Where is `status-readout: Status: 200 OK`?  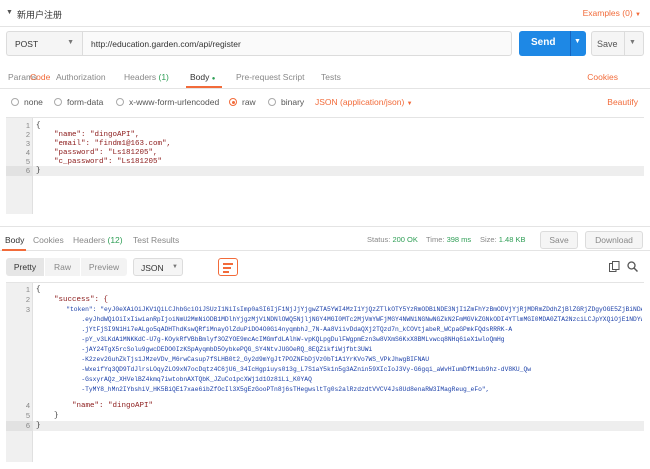
status-readout: Status: 200 OK is located at coordinates (392, 239).